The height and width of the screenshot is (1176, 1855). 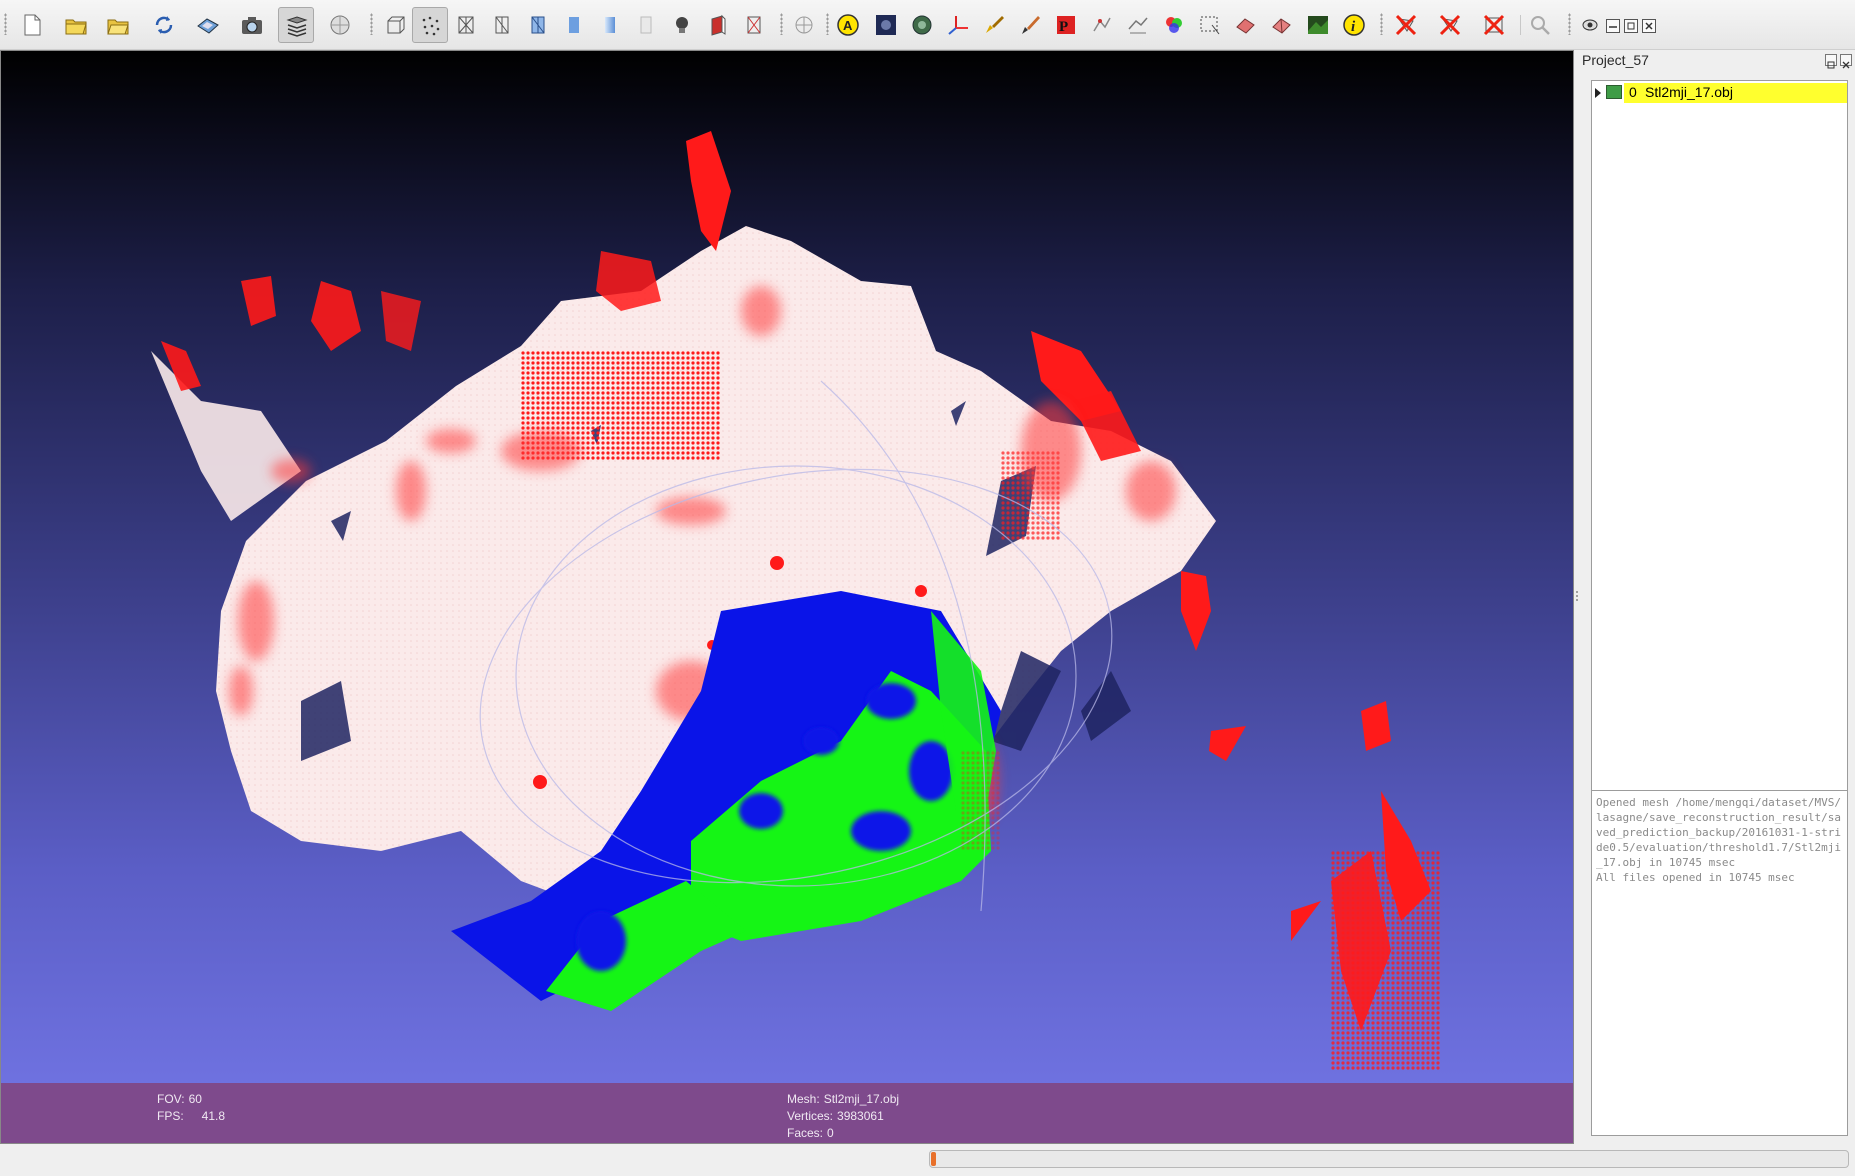 What do you see at coordinates (1210, 25) in the screenshot?
I see `selection-button` at bounding box center [1210, 25].